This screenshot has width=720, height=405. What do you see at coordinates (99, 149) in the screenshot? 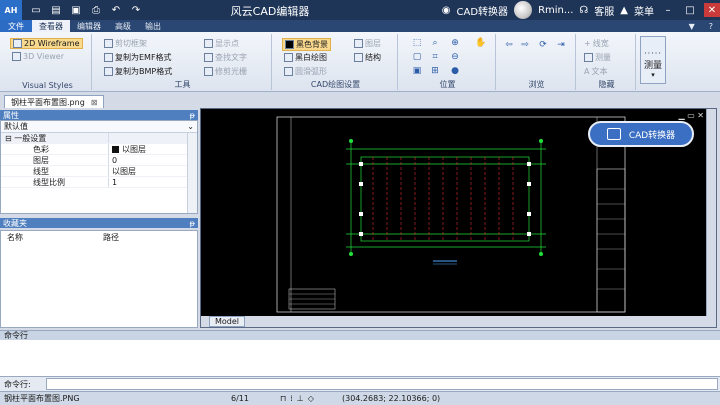
I see `property-row: 色彩 以图层` at bounding box center [99, 149].